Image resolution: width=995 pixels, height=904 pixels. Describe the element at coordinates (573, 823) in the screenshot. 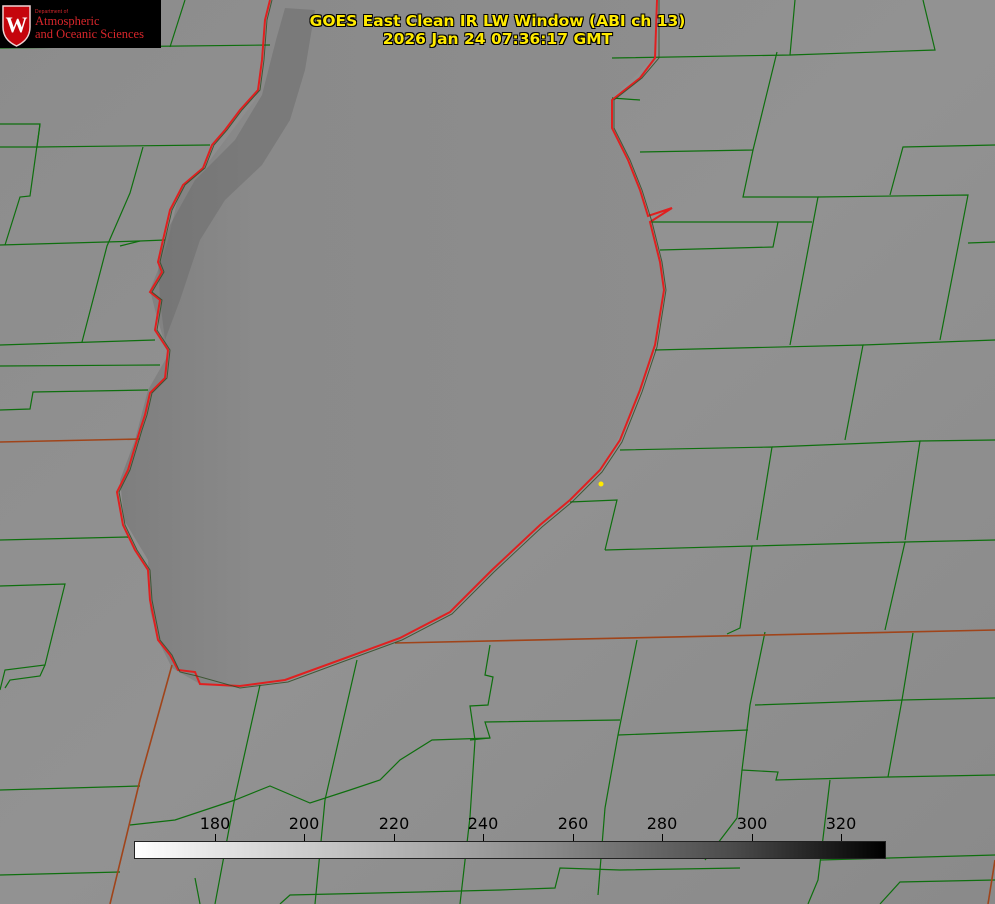

I see `colorbar-tick-label: 260` at that location.